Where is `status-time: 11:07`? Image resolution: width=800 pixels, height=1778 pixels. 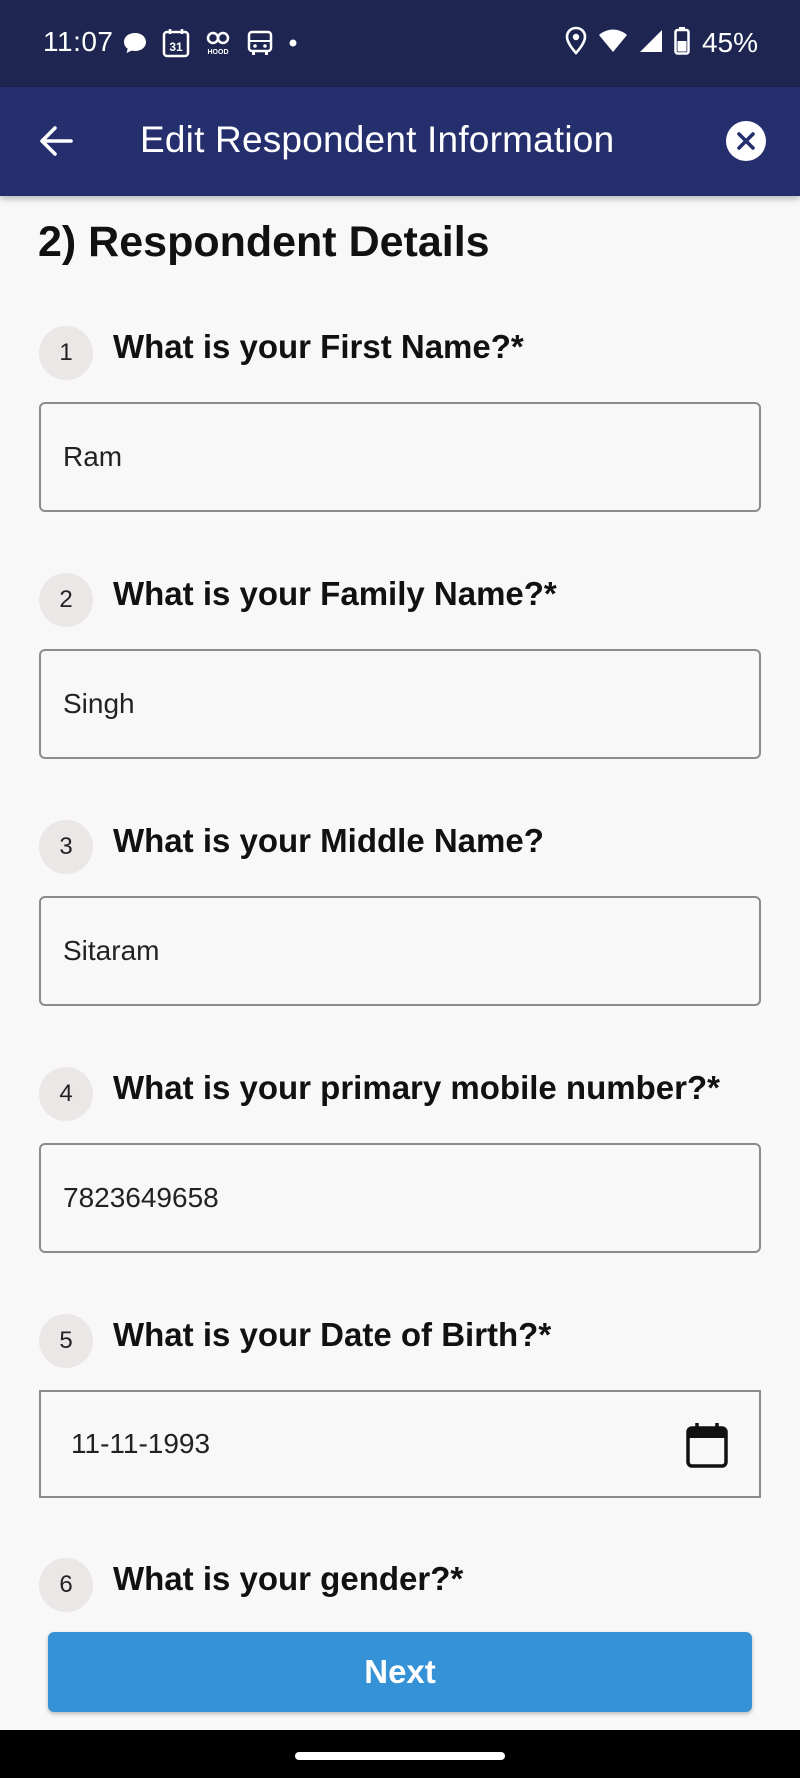
status-time: 11:07 is located at coordinates (78, 41).